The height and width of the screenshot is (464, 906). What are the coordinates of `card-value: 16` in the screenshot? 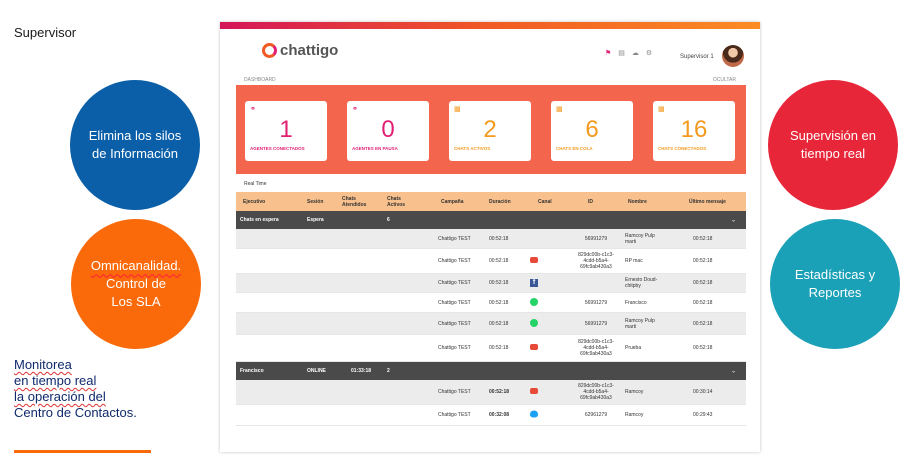 It's located at (694, 129).